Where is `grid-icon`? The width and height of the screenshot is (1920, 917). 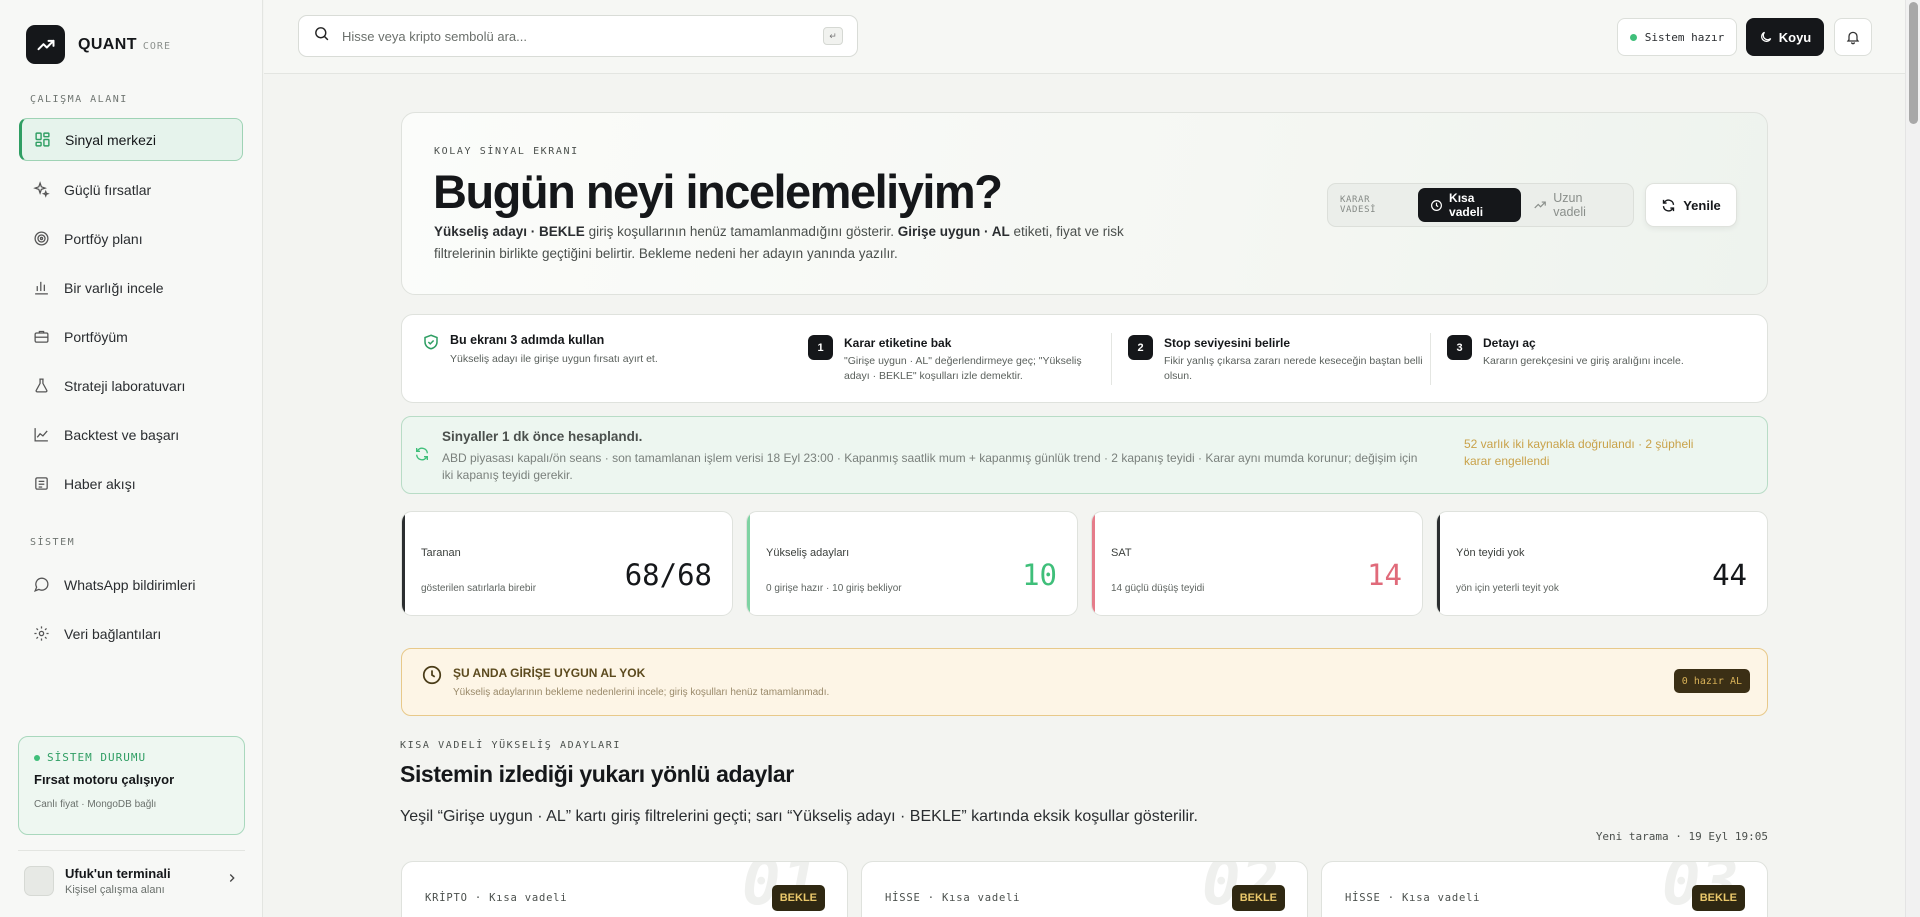 grid-icon is located at coordinates (42, 140).